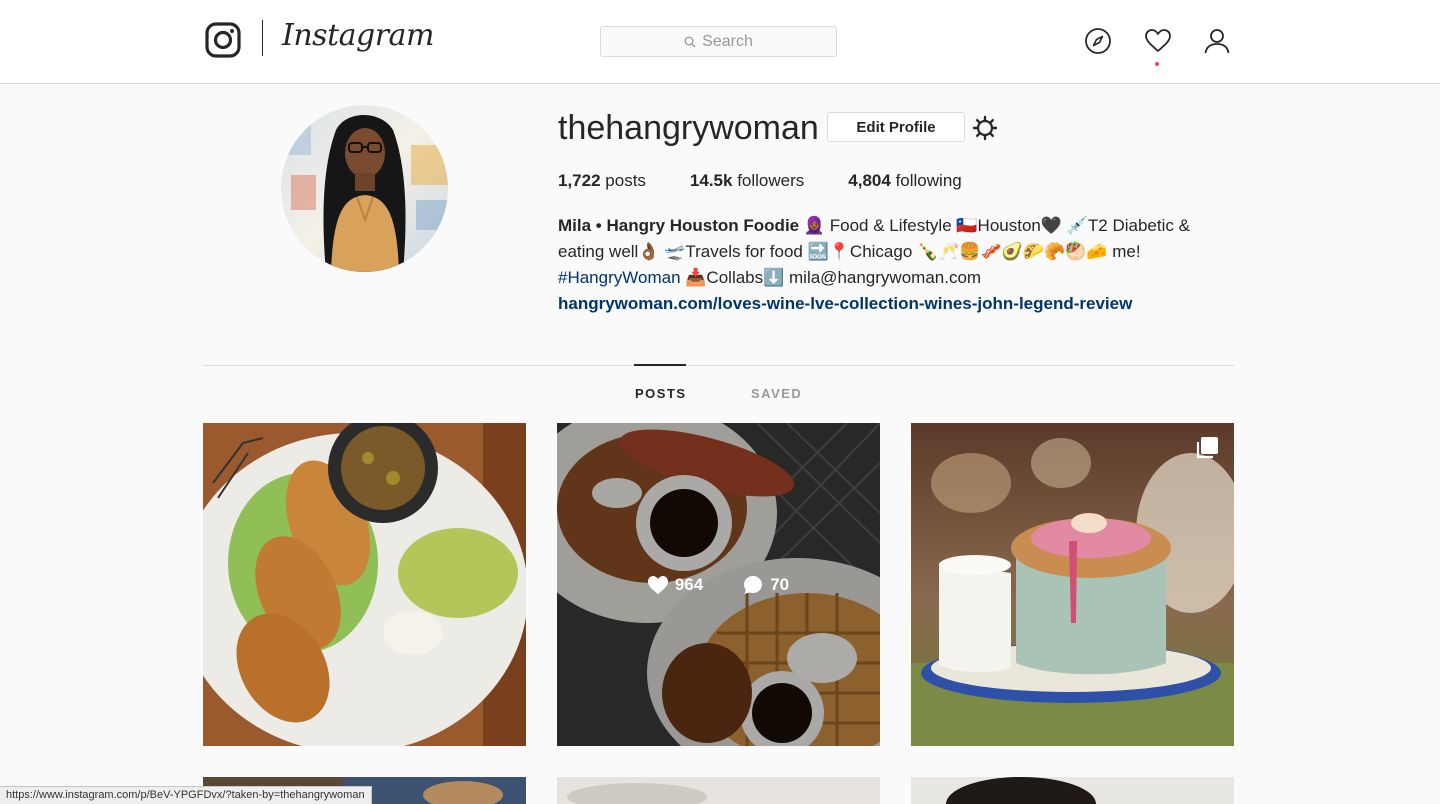 This screenshot has height=804, width=1440. I want to click on post-thumbnail: 964 70, so click(718, 584).